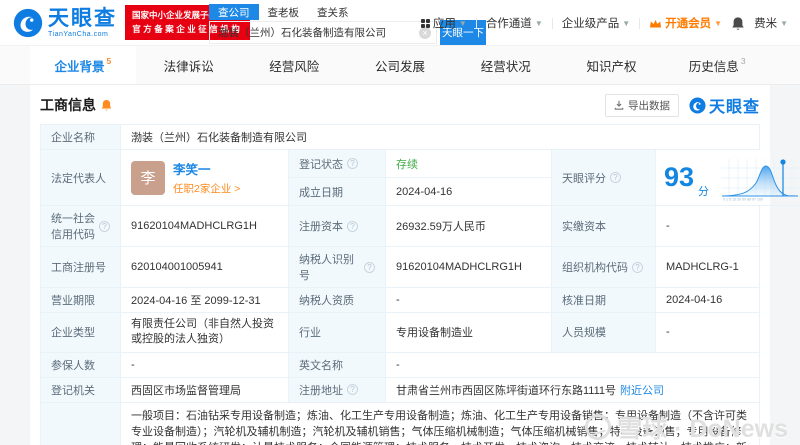 This screenshot has height=445, width=800. I want to click on industry-value: 专用设备制造业, so click(469, 333).